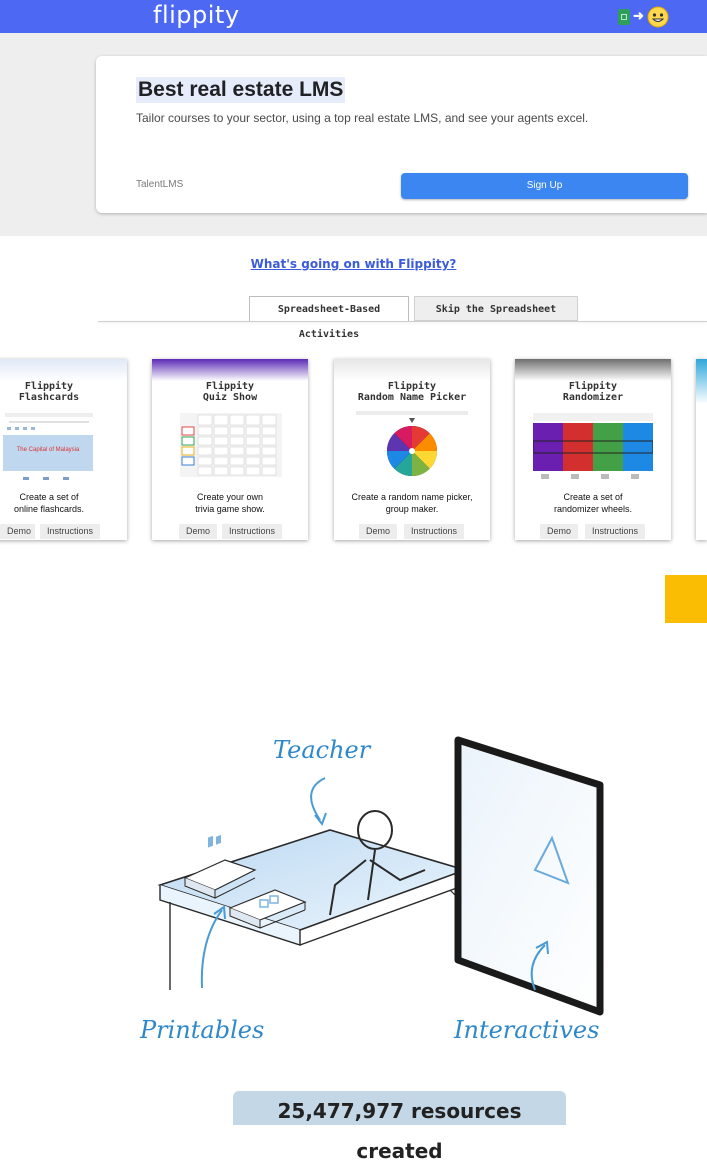 This screenshot has height=1171, width=707. Describe the element at coordinates (593, 503) in the screenshot. I see `card-description: Create a set of randomizer wheels.` at that location.